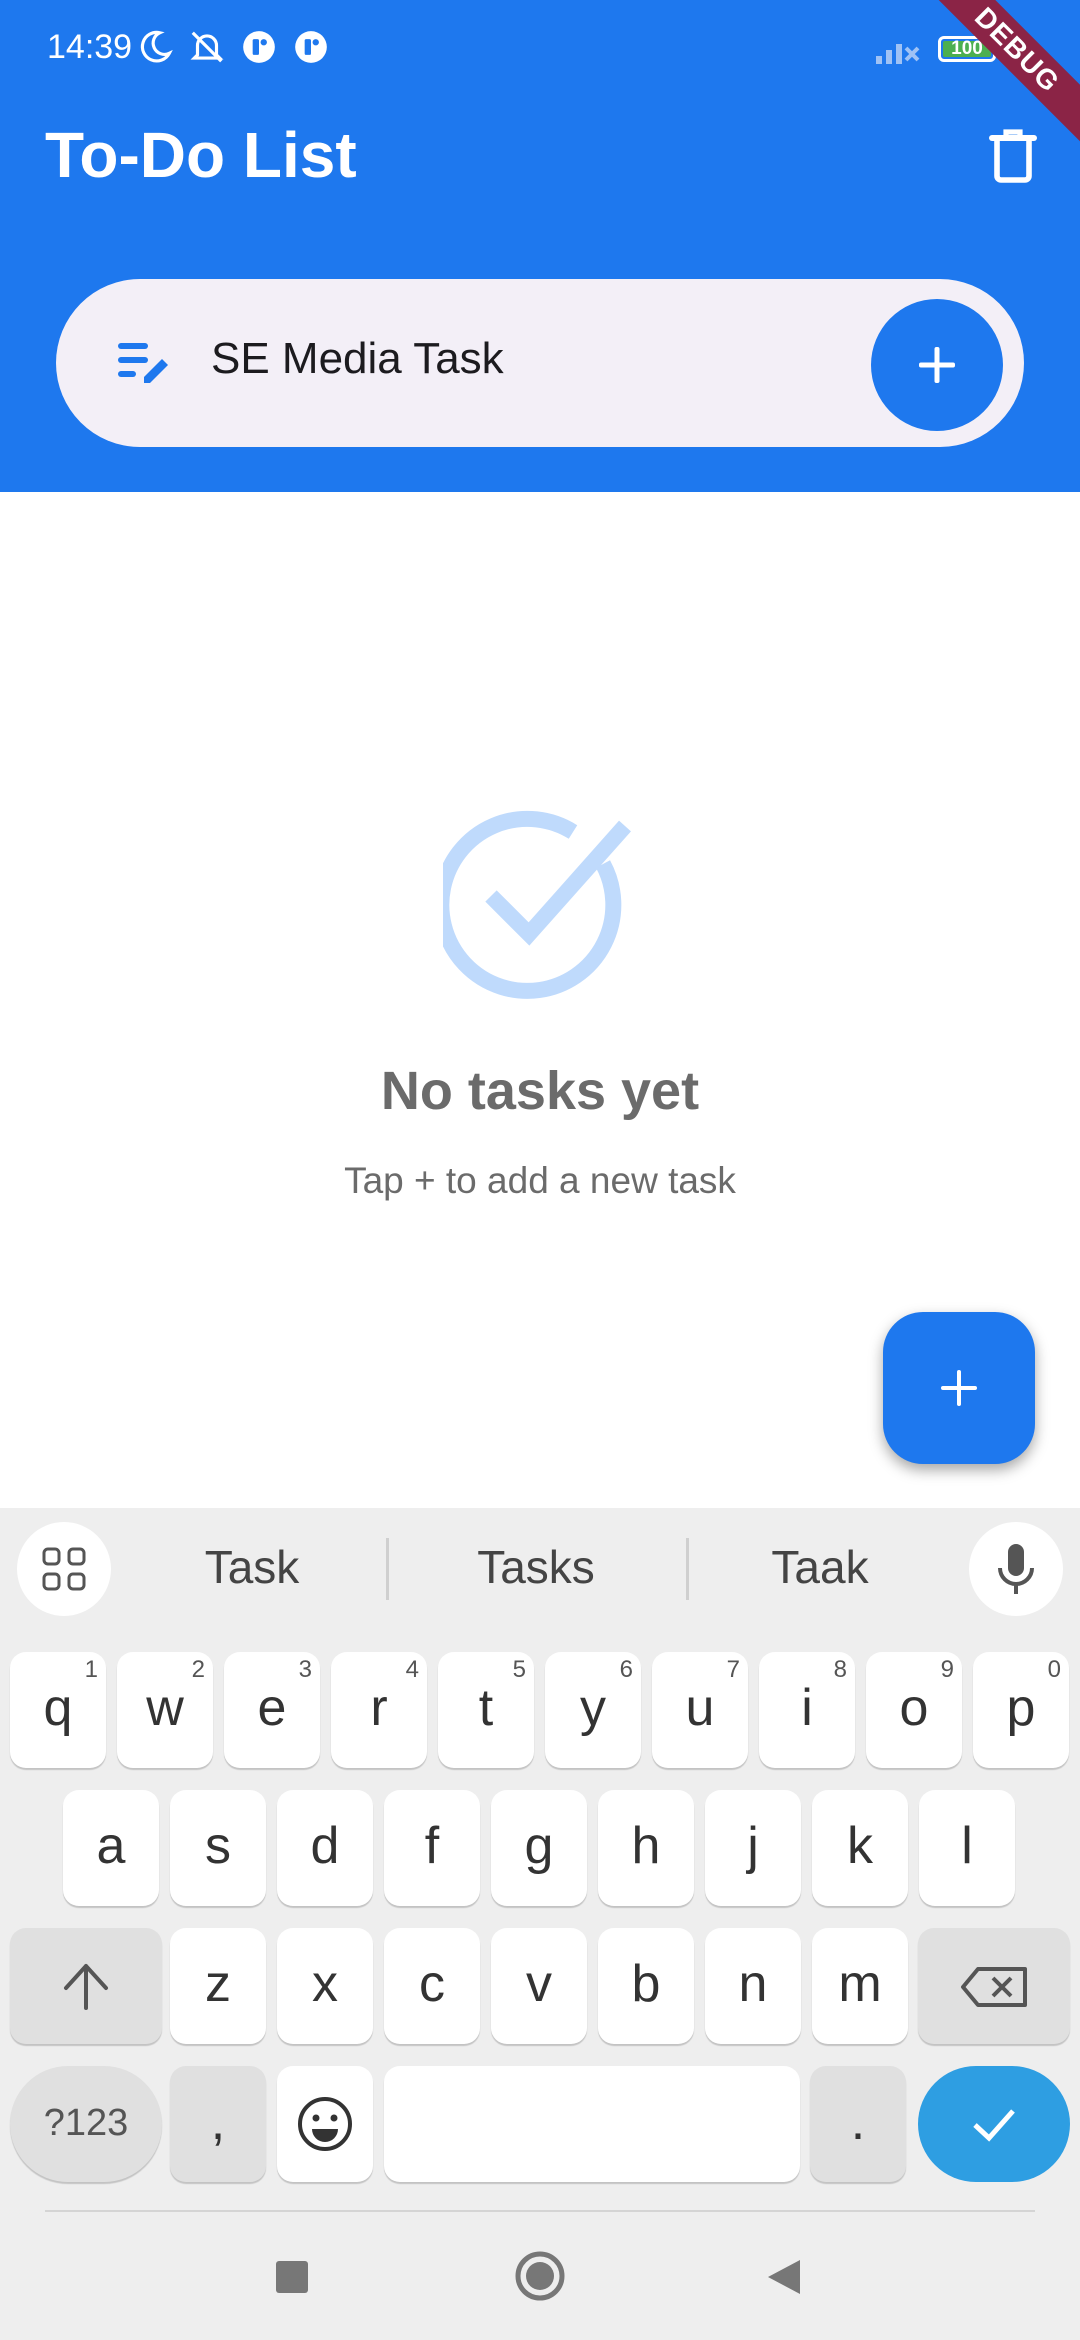 Image resolution: width=1080 pixels, height=2340 pixels. What do you see at coordinates (387, 1569) in the screenshot?
I see `suggestion-divider` at bounding box center [387, 1569].